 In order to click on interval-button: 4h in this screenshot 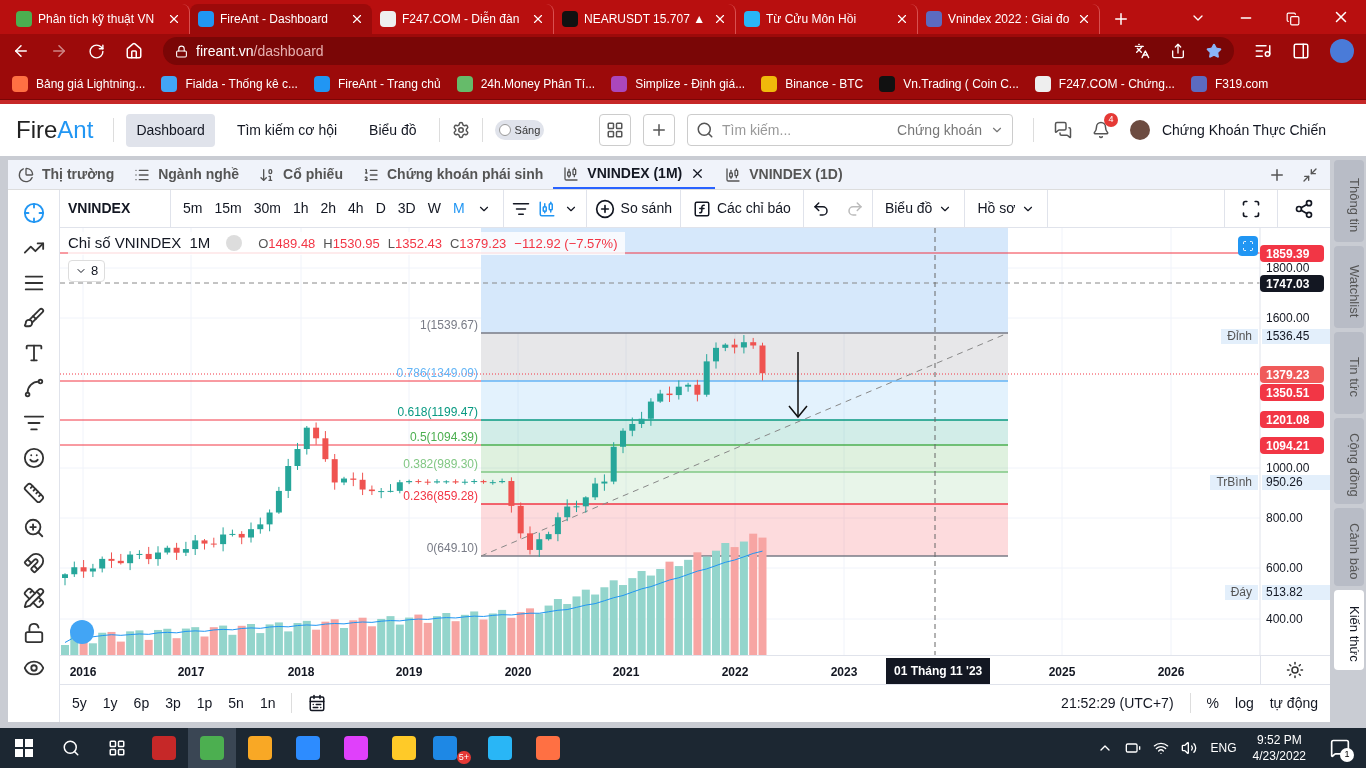, I will do `click(356, 208)`.